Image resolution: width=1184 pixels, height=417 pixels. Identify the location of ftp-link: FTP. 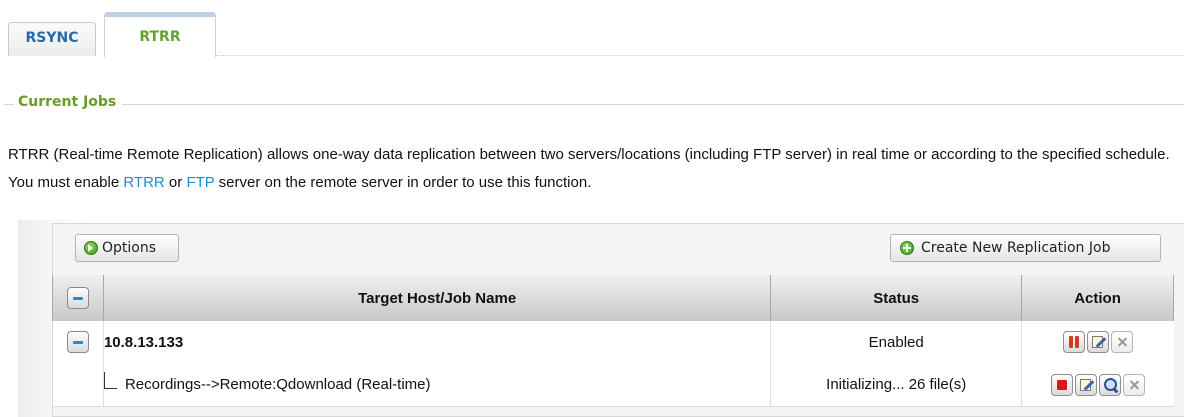
(200, 182).